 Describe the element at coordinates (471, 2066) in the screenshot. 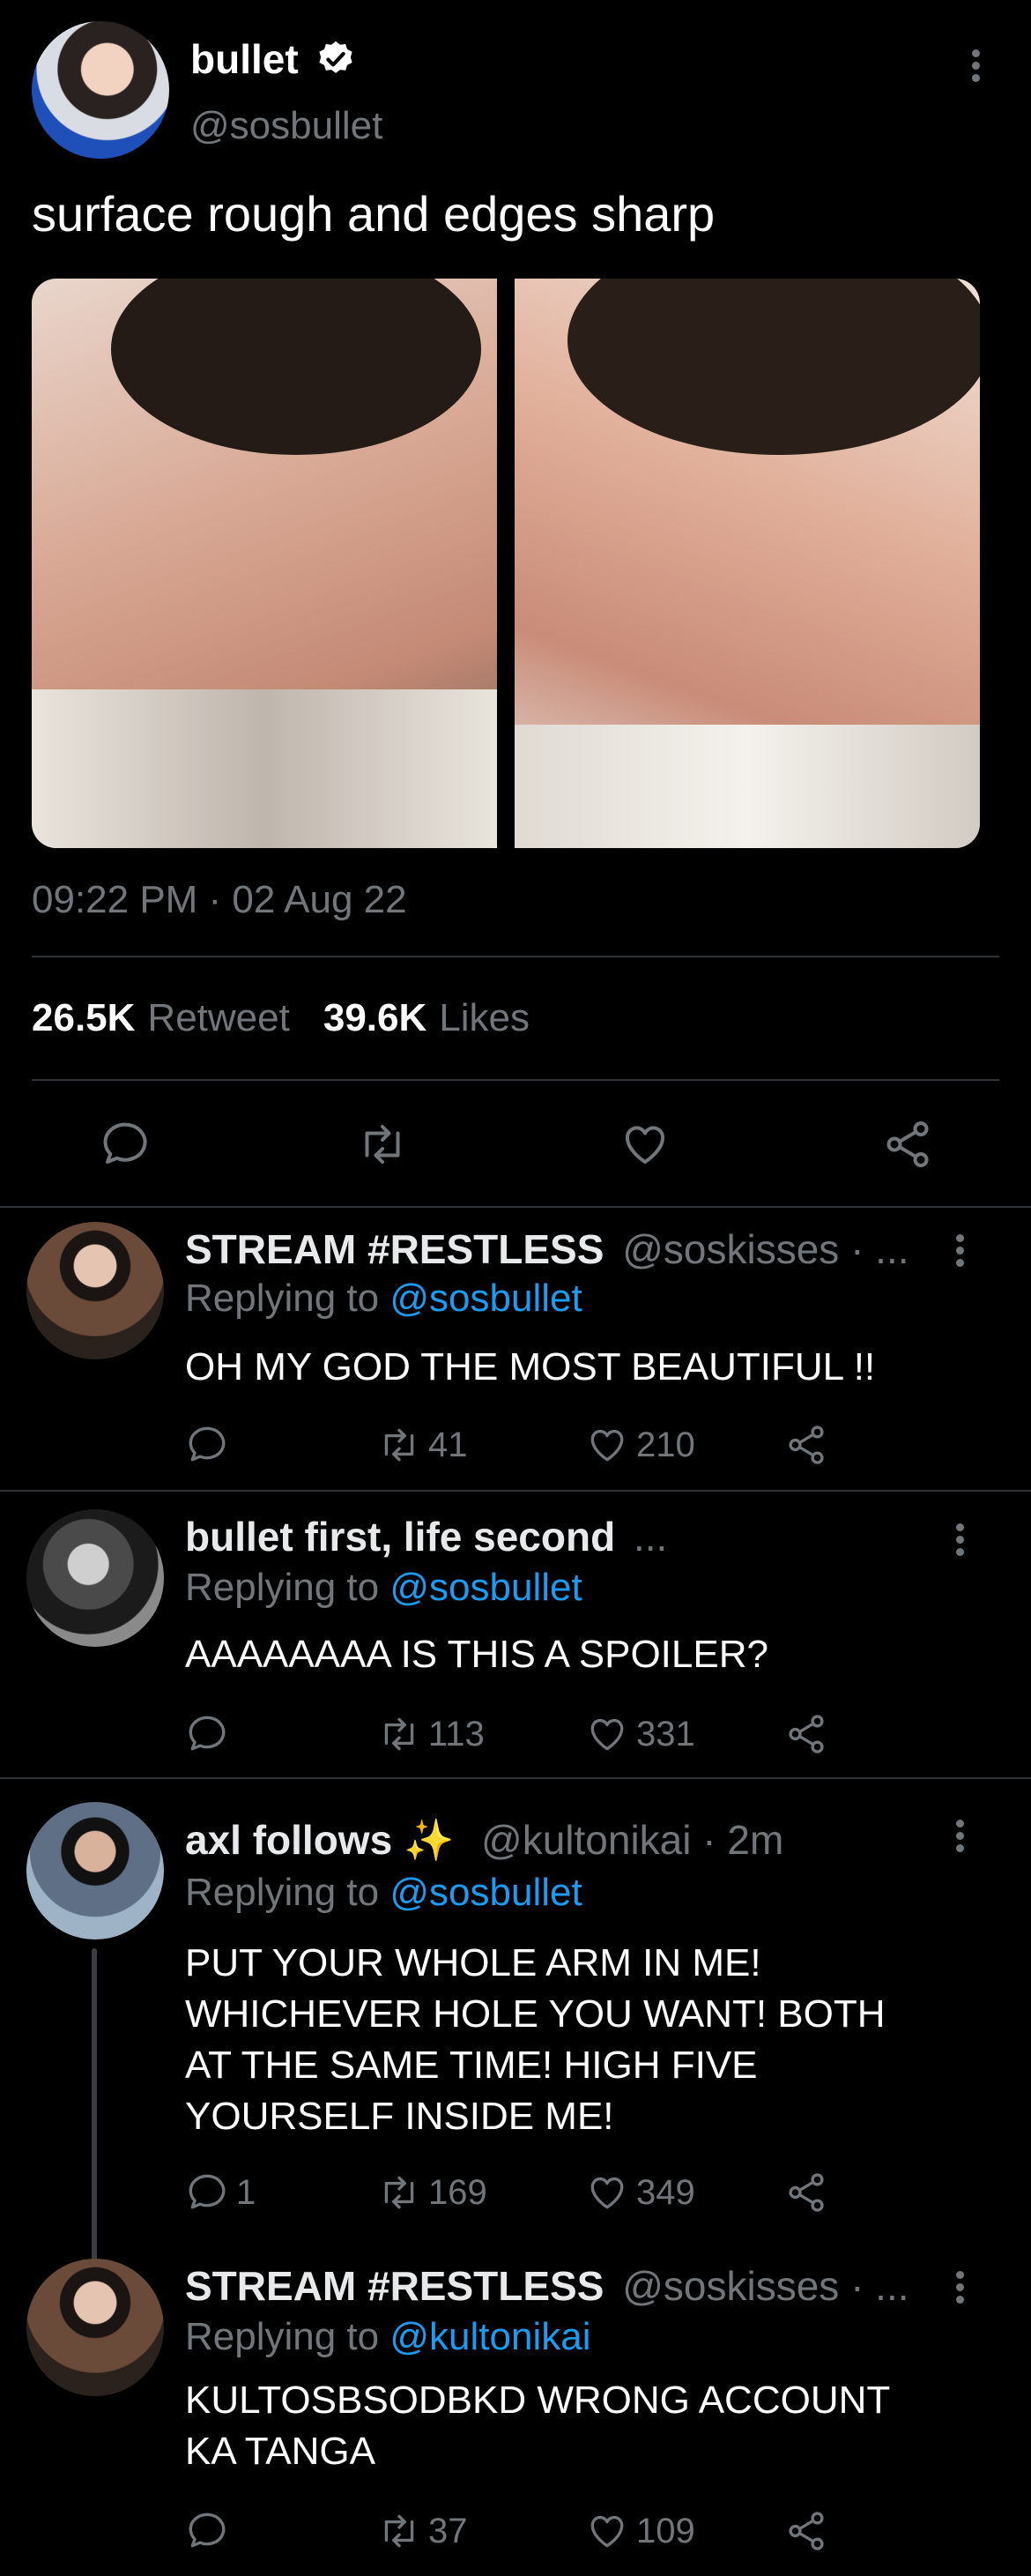

I see `reply-text-line: AT THE SAME TIME! HIGH FIVE` at that location.